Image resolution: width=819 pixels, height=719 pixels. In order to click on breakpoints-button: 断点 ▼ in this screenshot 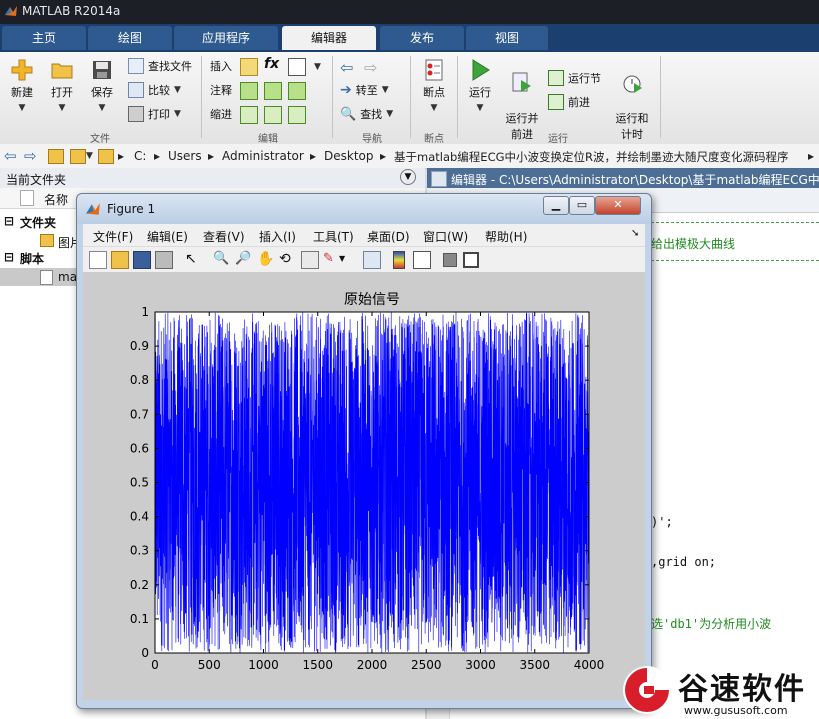, I will do `click(434, 85)`.